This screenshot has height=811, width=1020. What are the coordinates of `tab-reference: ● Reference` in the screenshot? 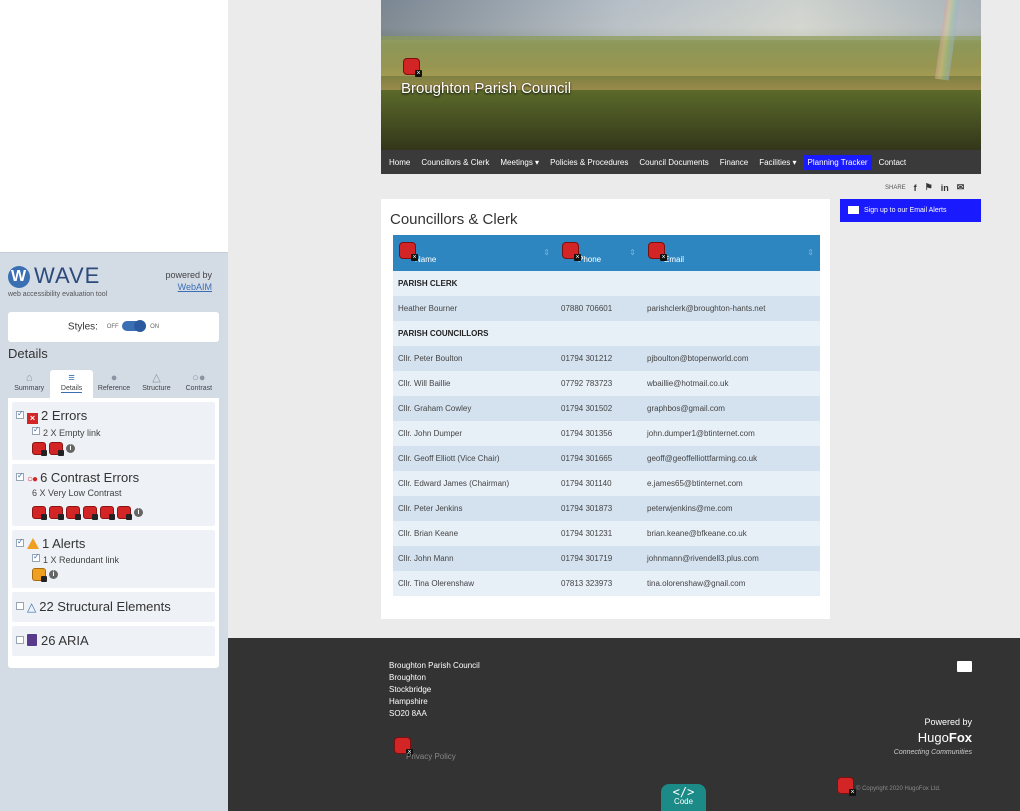 It's located at (114, 384).